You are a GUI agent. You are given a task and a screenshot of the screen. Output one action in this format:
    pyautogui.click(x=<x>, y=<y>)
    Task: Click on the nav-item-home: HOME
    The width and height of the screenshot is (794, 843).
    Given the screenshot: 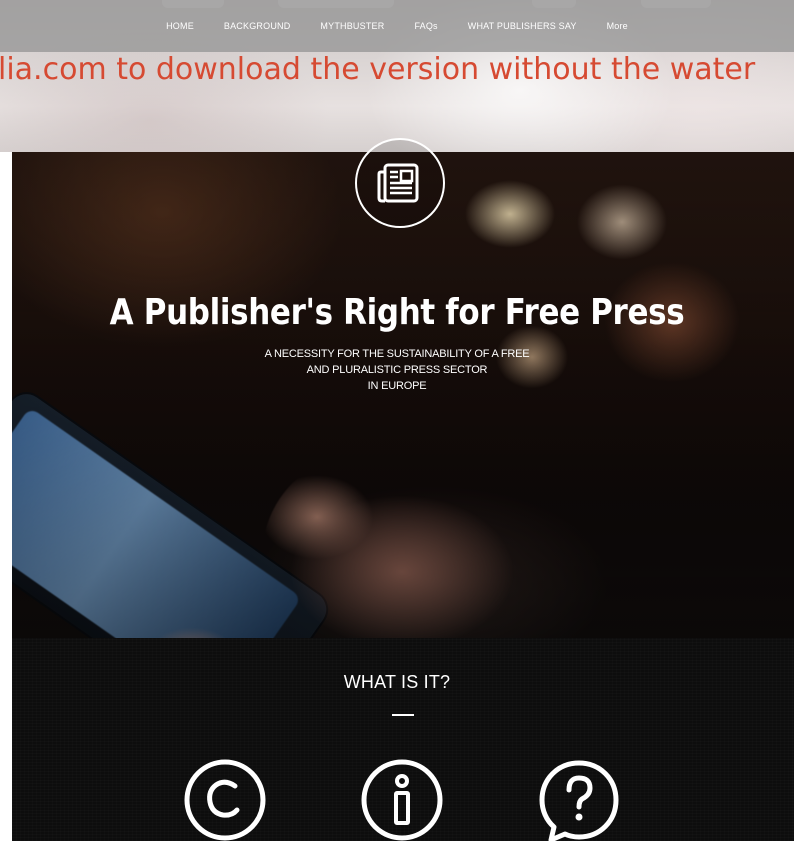 What is the action you would take?
    pyautogui.click(x=180, y=26)
    